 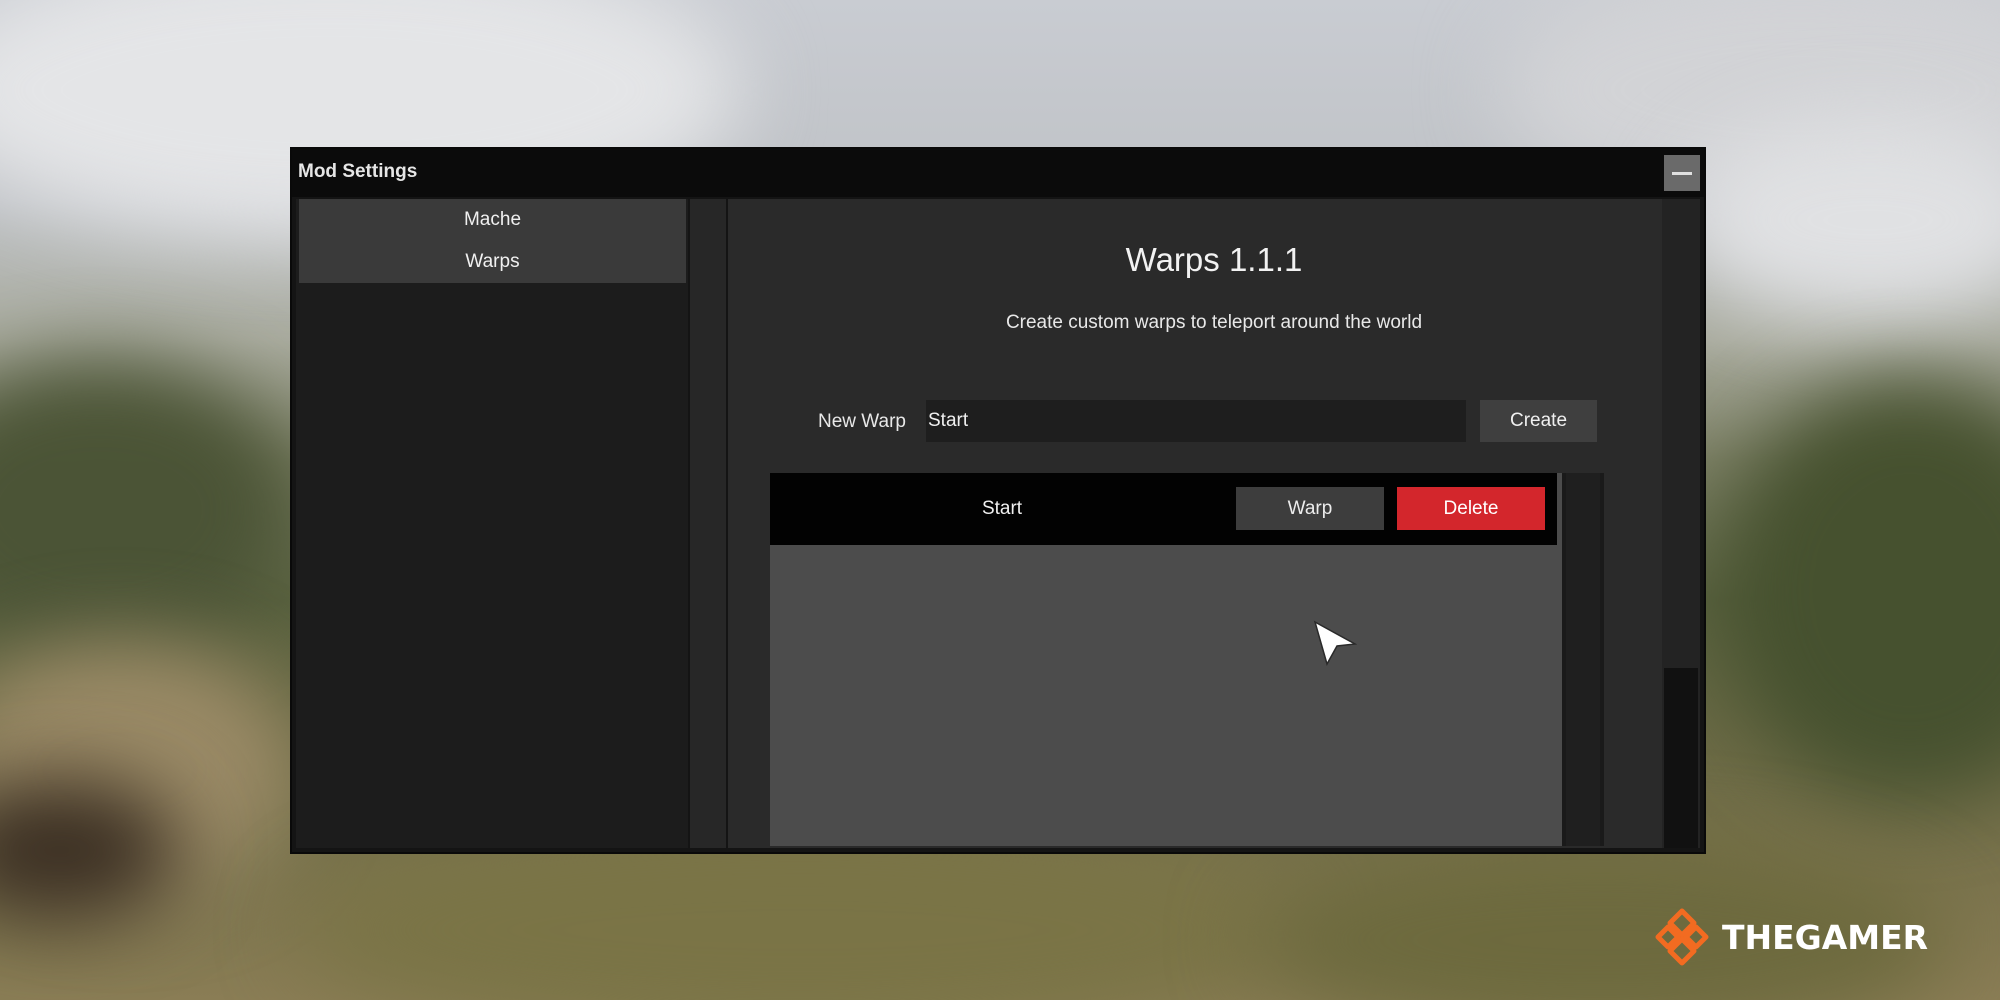 What do you see at coordinates (708, 523) in the screenshot?
I see `sidebar-scrollbar` at bounding box center [708, 523].